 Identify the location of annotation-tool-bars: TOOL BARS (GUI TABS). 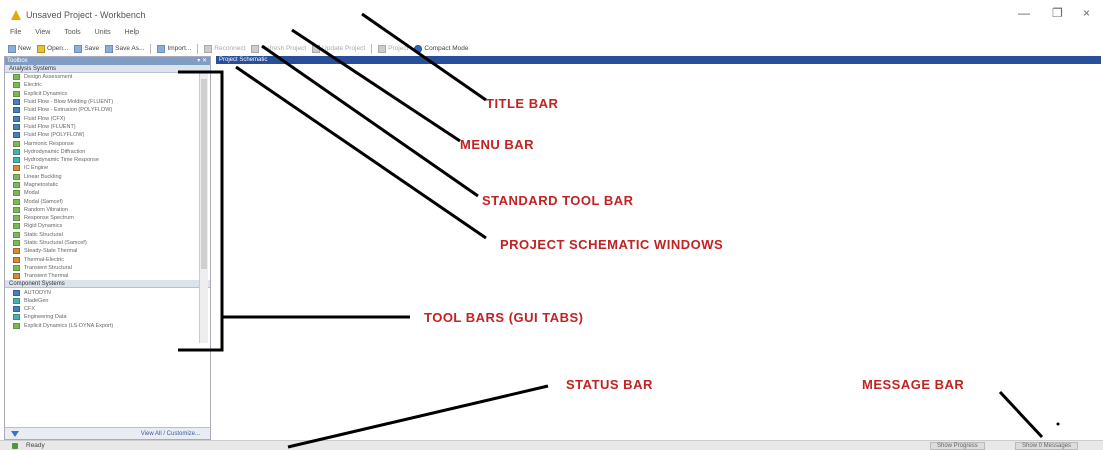
(504, 317).